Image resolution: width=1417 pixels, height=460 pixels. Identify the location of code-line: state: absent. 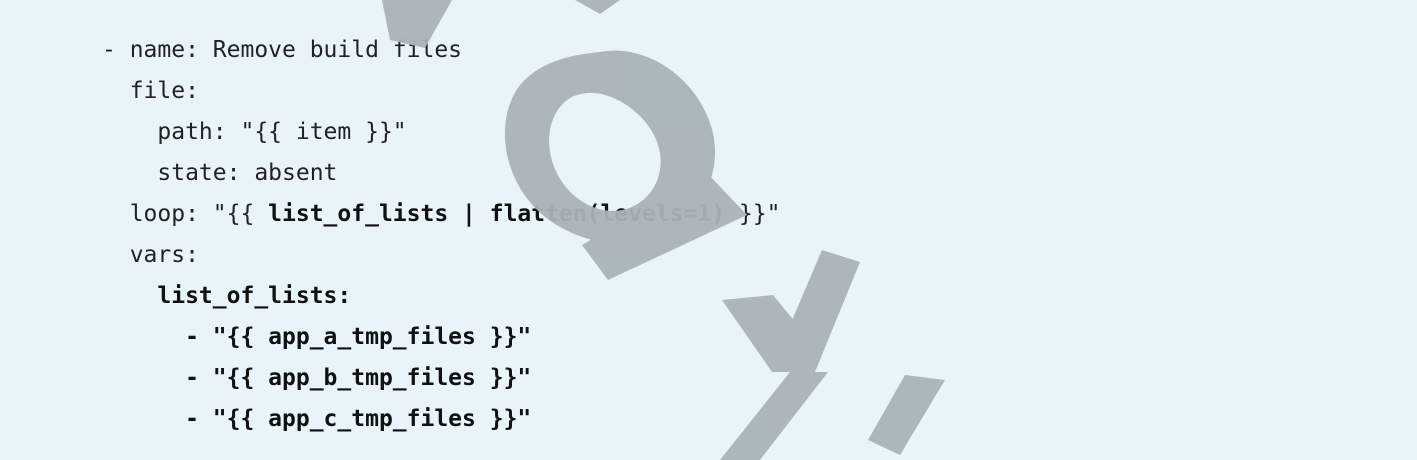
(441, 173).